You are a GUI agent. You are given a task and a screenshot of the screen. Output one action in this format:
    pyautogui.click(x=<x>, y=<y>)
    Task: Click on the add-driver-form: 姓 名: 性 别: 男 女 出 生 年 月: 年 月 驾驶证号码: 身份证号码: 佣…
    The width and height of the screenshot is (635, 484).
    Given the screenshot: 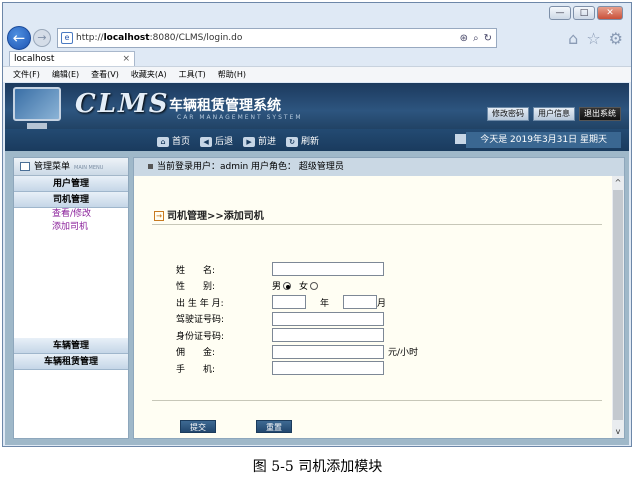 What is the action you would take?
    pyautogui.click(x=297, y=319)
    